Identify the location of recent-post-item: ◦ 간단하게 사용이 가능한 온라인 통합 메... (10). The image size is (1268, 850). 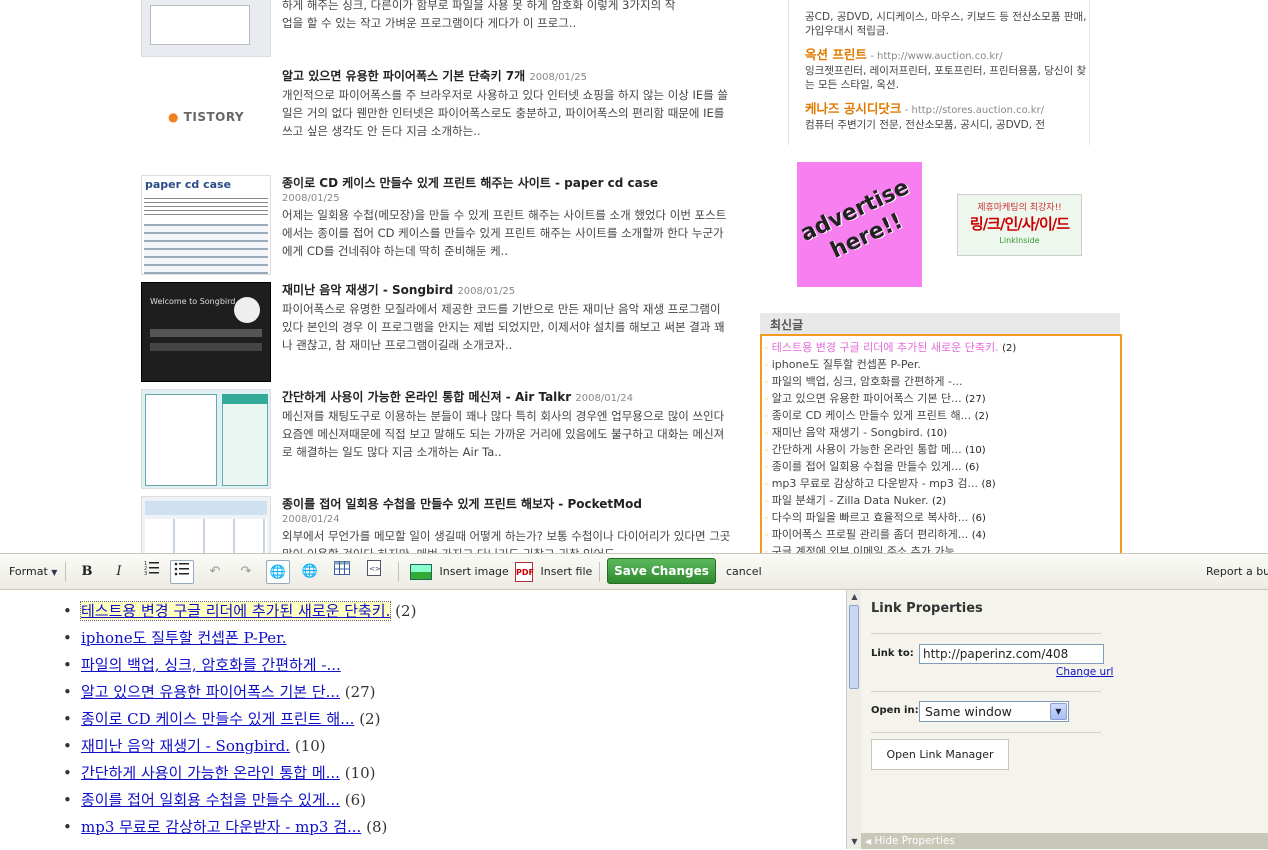
(942, 450).